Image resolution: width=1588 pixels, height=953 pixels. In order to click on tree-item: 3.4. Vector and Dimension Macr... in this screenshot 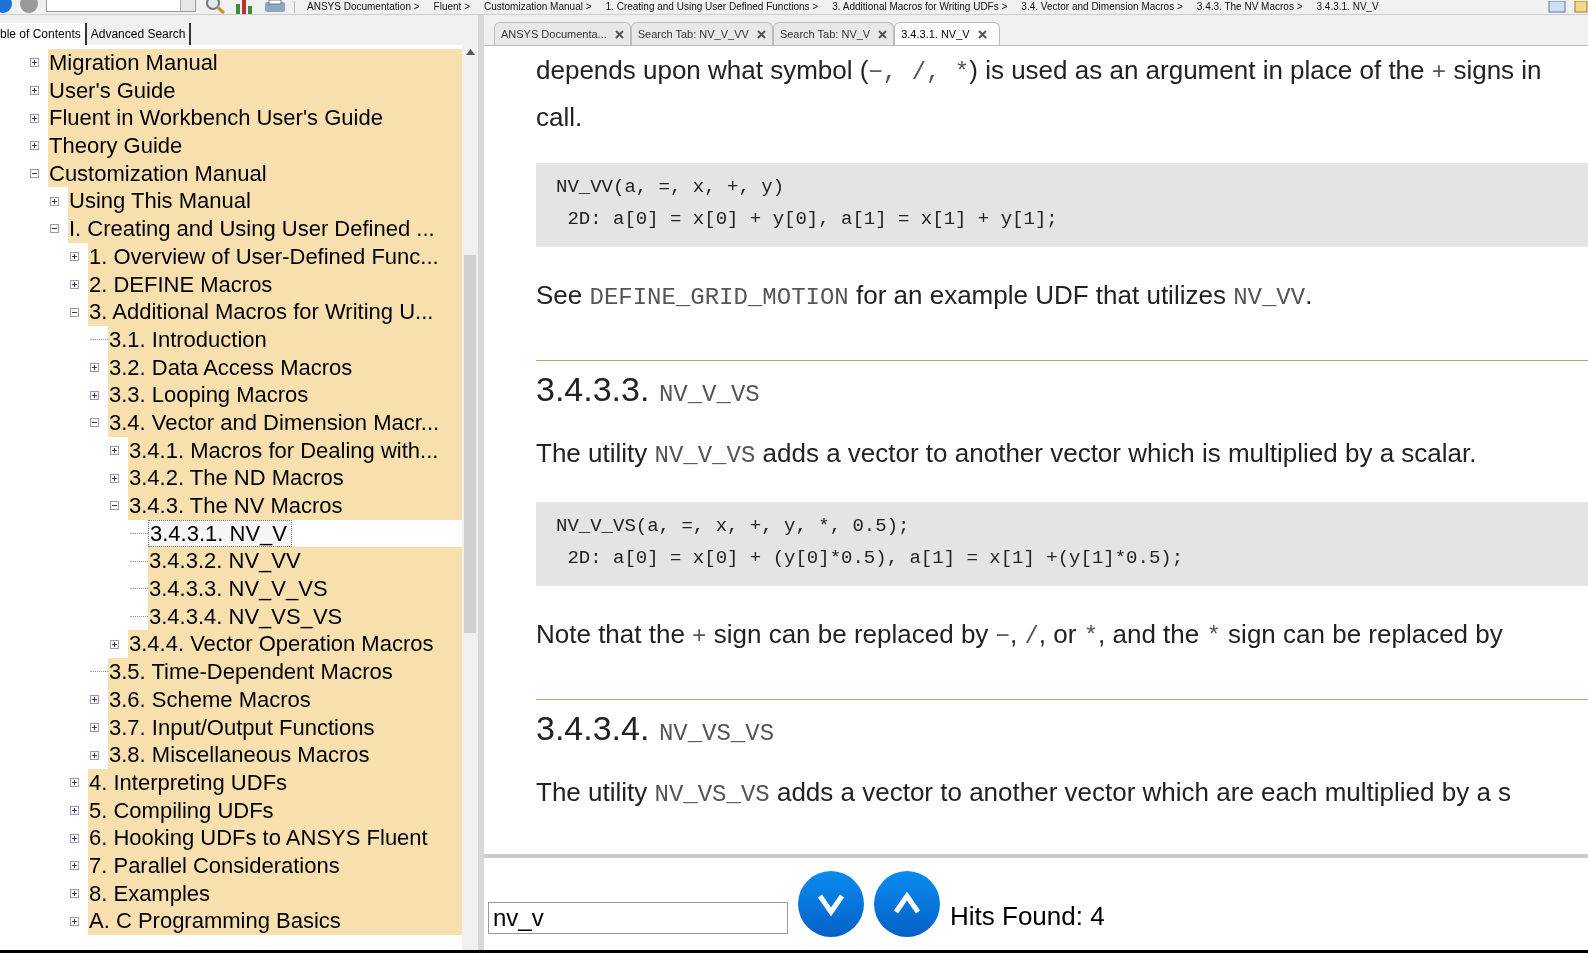, I will do `click(285, 422)`.